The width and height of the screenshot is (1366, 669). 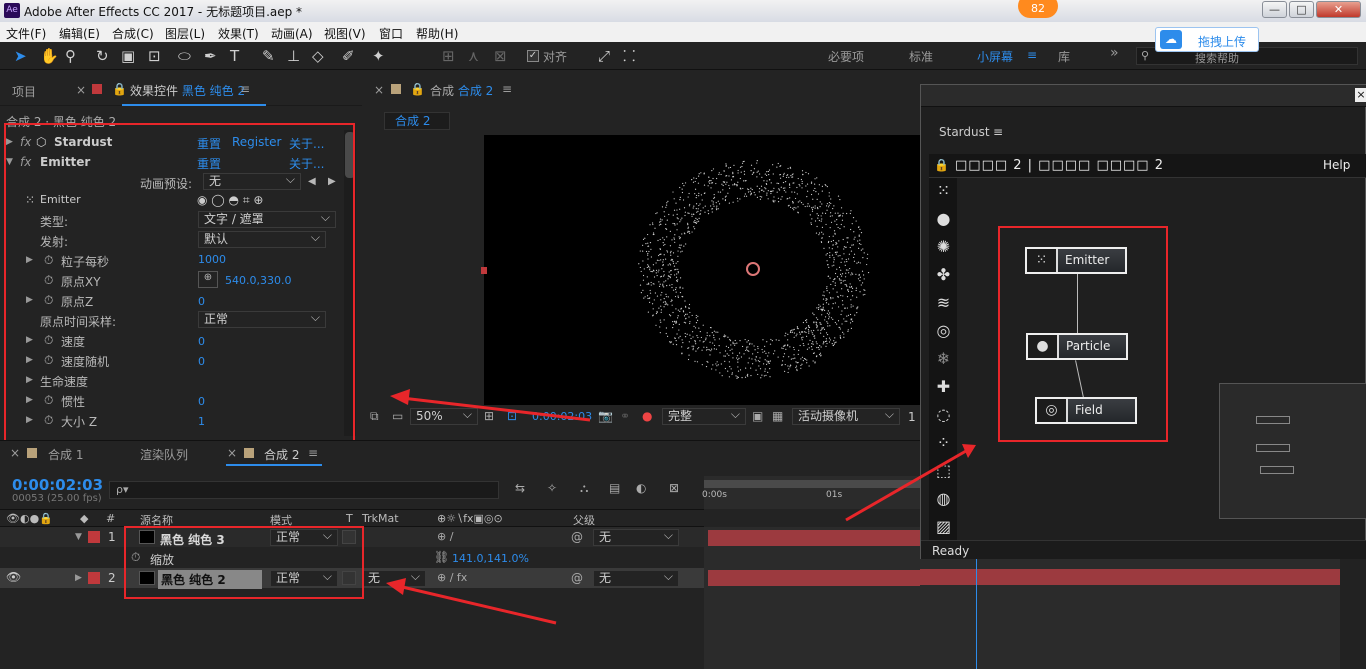 What do you see at coordinates (490, 405) in the screenshot?
I see `arrow-to-effects` at bounding box center [490, 405].